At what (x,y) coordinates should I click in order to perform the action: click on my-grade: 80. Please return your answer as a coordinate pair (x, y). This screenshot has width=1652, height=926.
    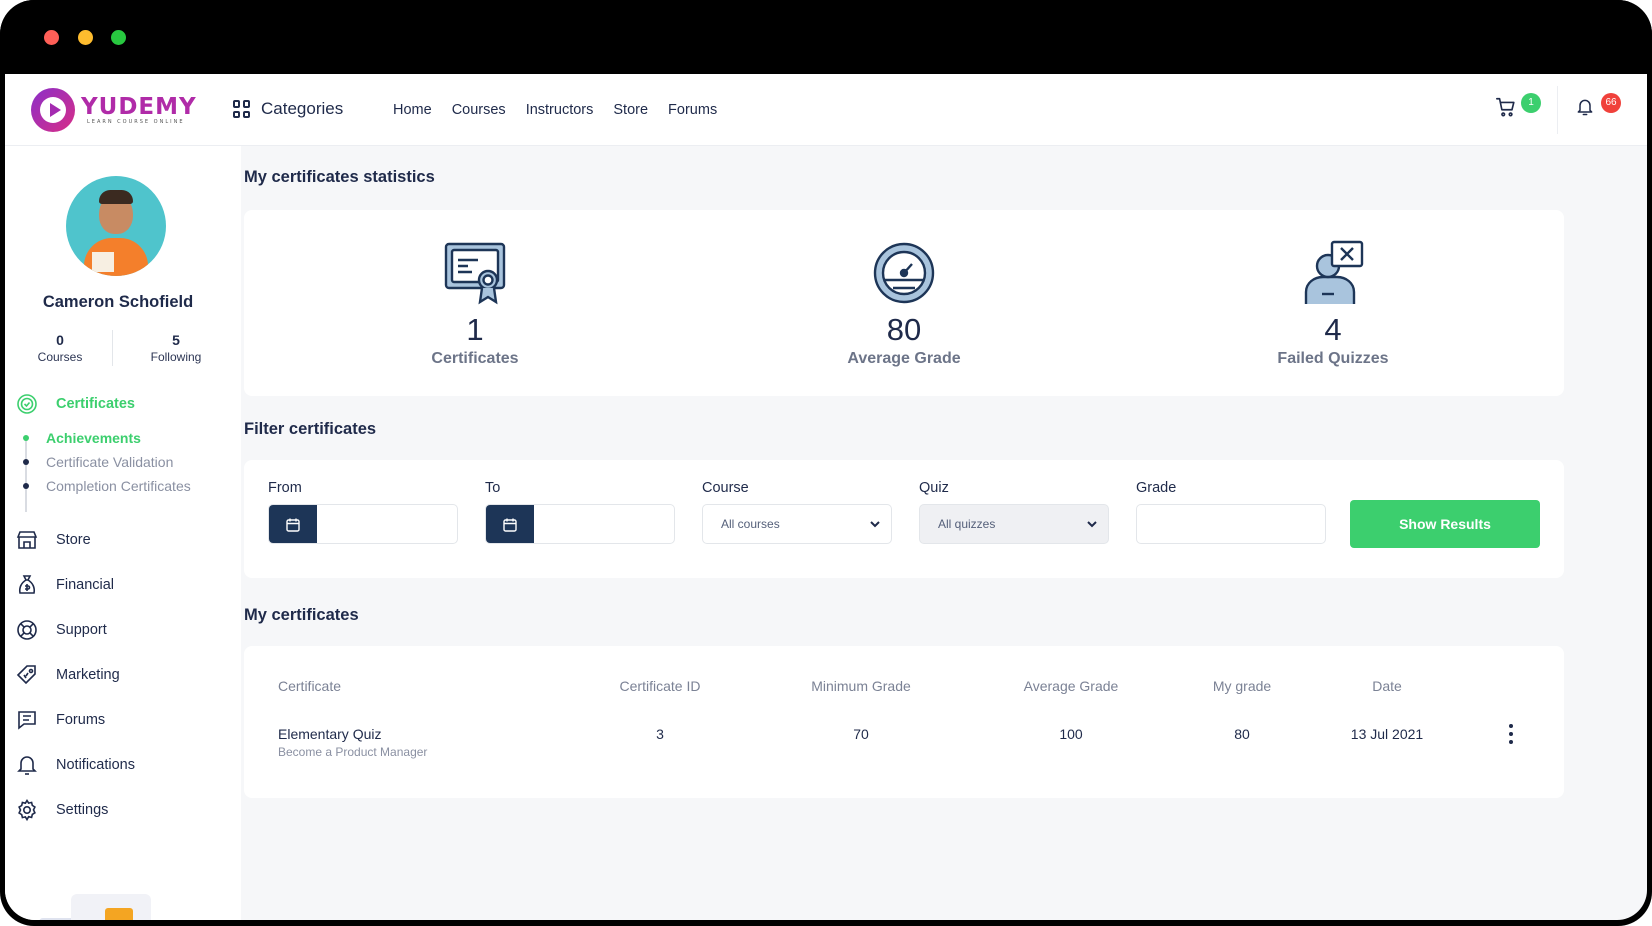
    Looking at the image, I should click on (1242, 734).